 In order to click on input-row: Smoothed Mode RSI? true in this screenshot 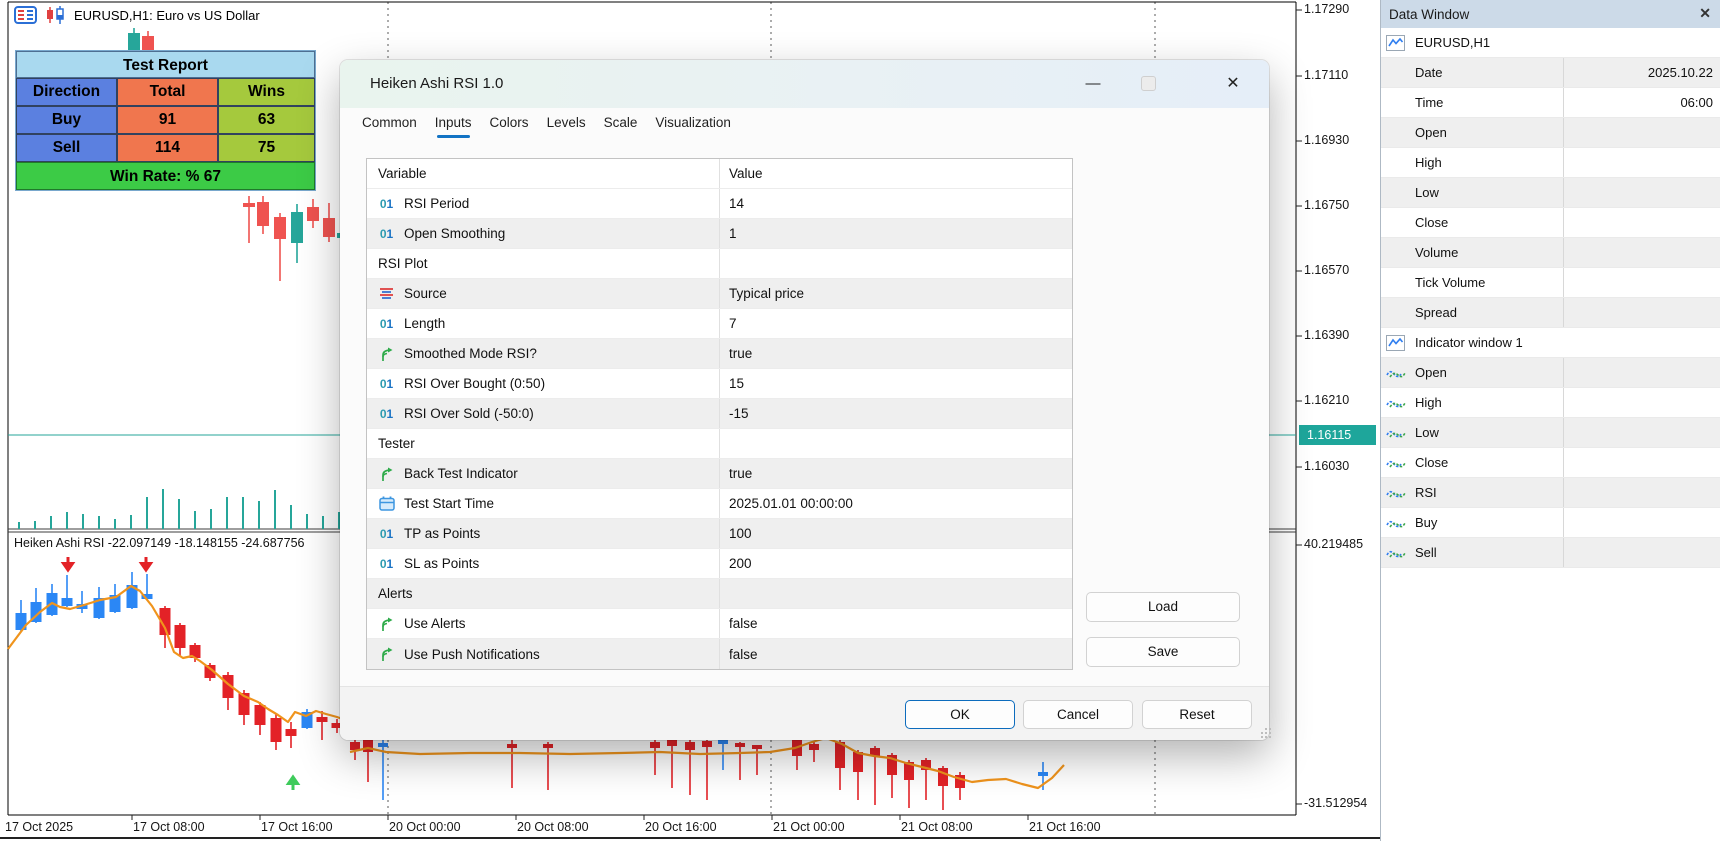, I will do `click(719, 354)`.